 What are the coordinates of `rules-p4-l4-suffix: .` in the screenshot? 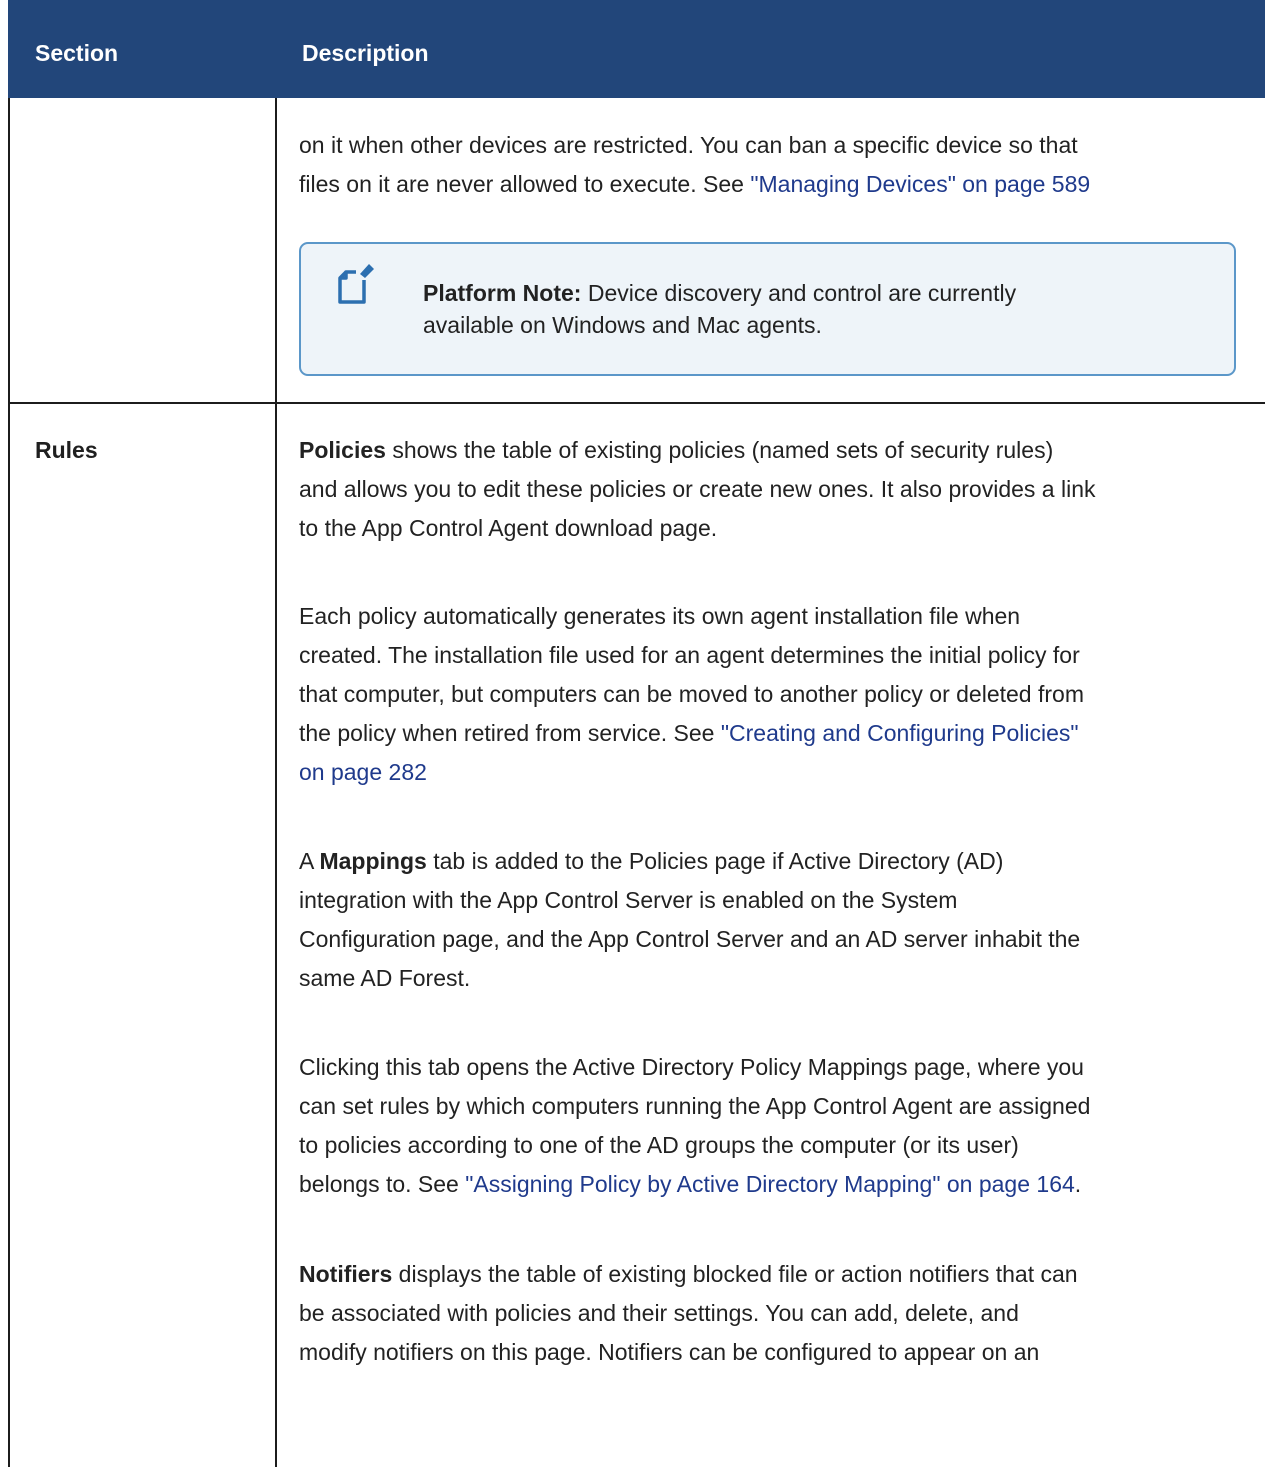 It's located at (1078, 1184).